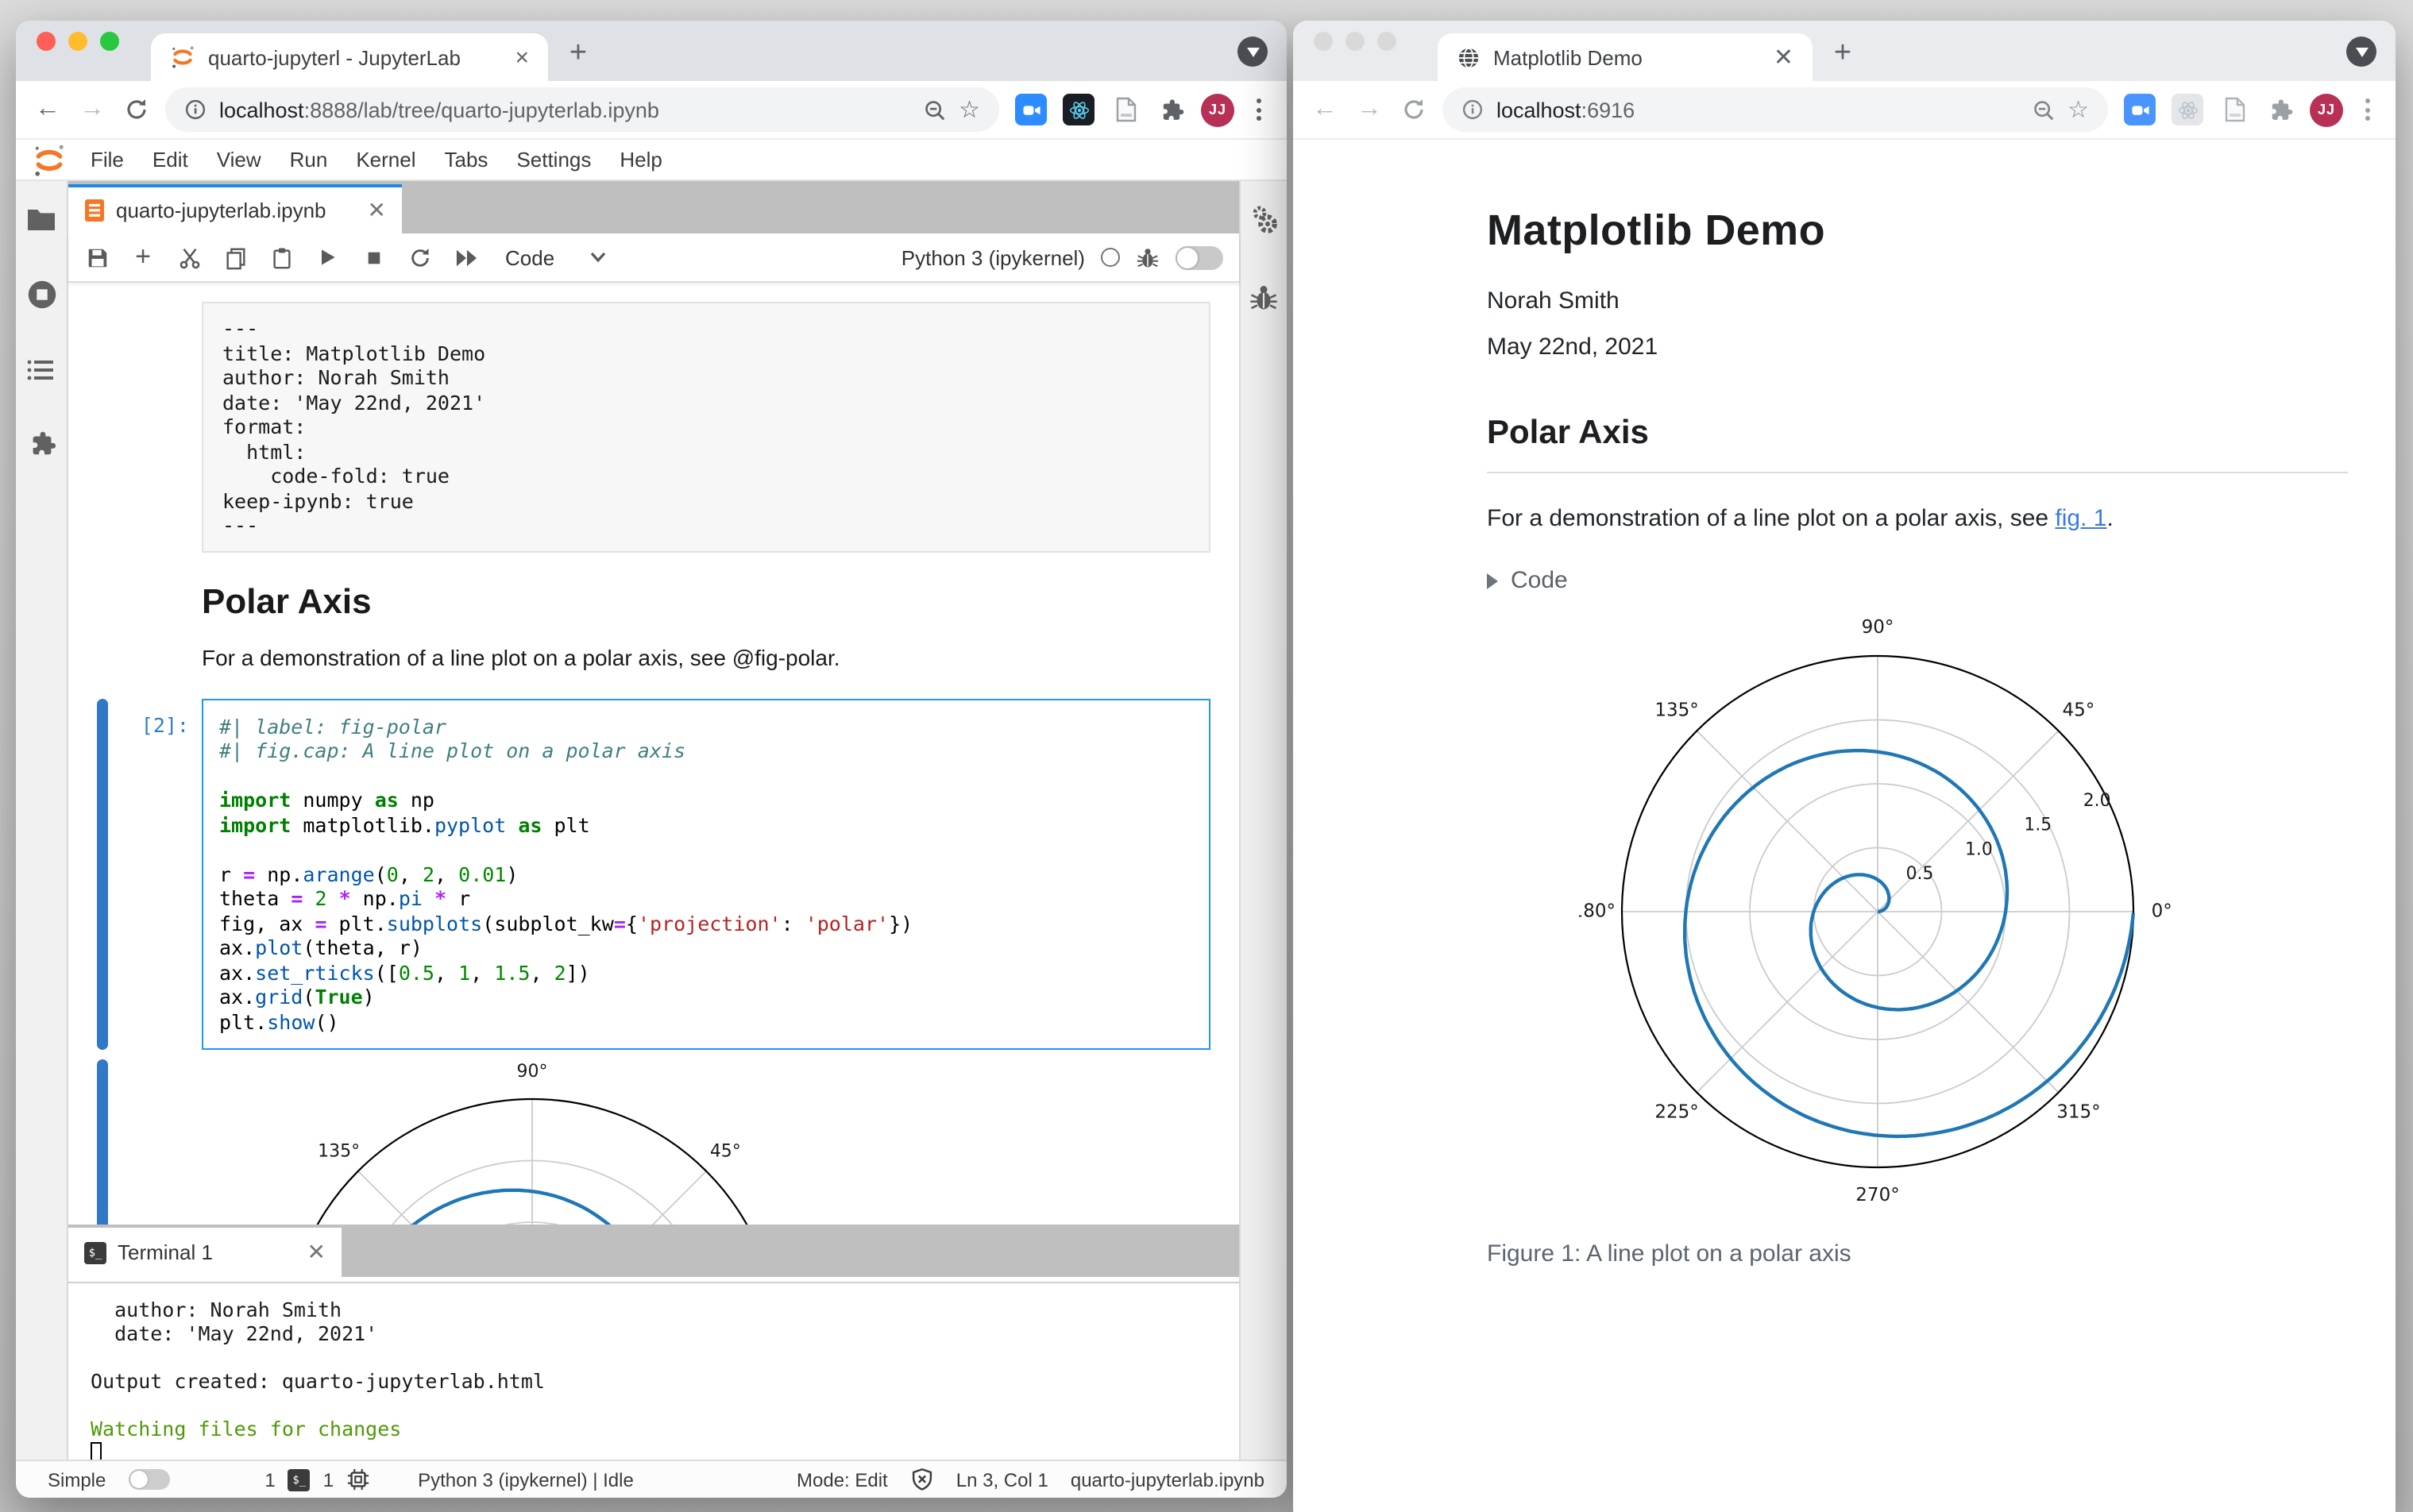  I want to click on terminal-tab: $_ Terminal 1 ✕, so click(205, 1252).